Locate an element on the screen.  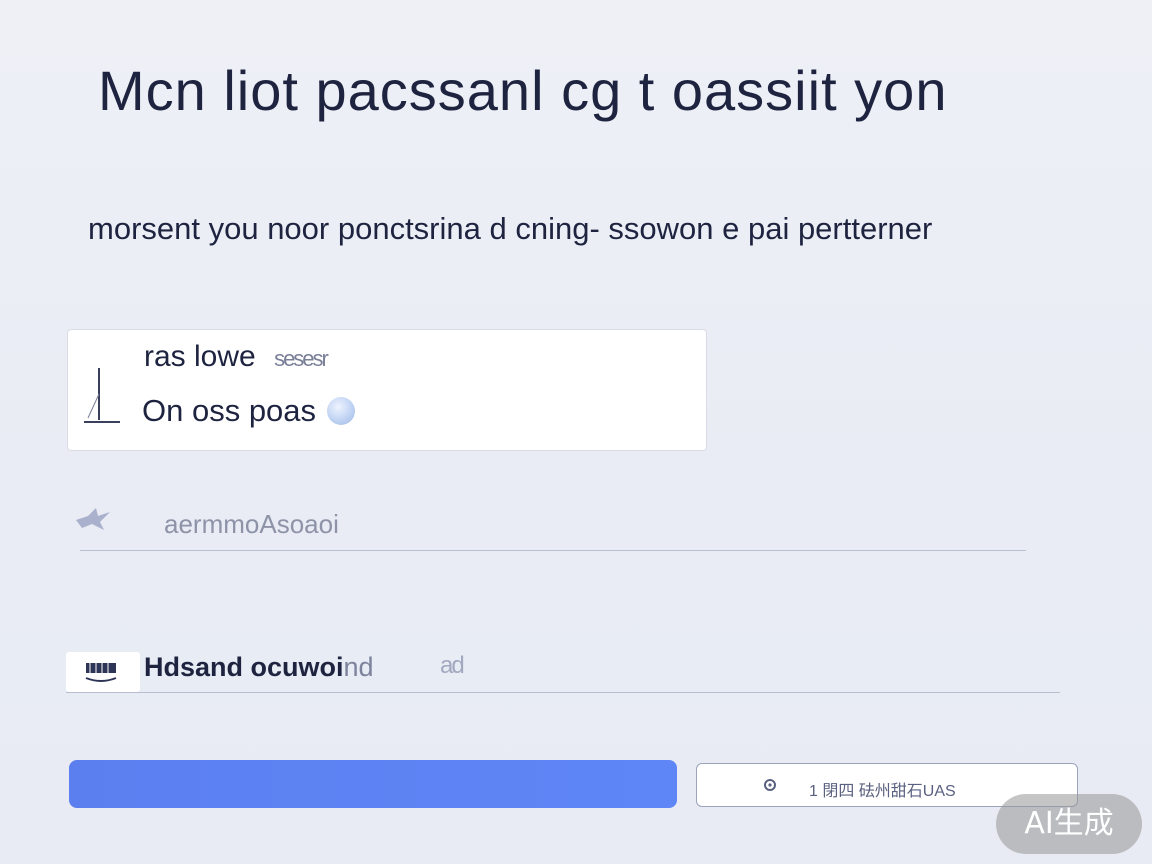
secondary-field-label-tail: nd is located at coordinates (358, 667).